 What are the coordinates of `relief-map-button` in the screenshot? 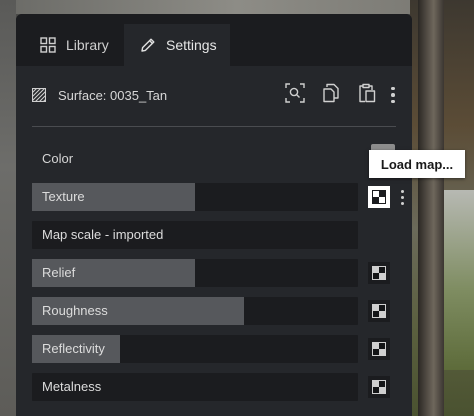 It's located at (379, 273).